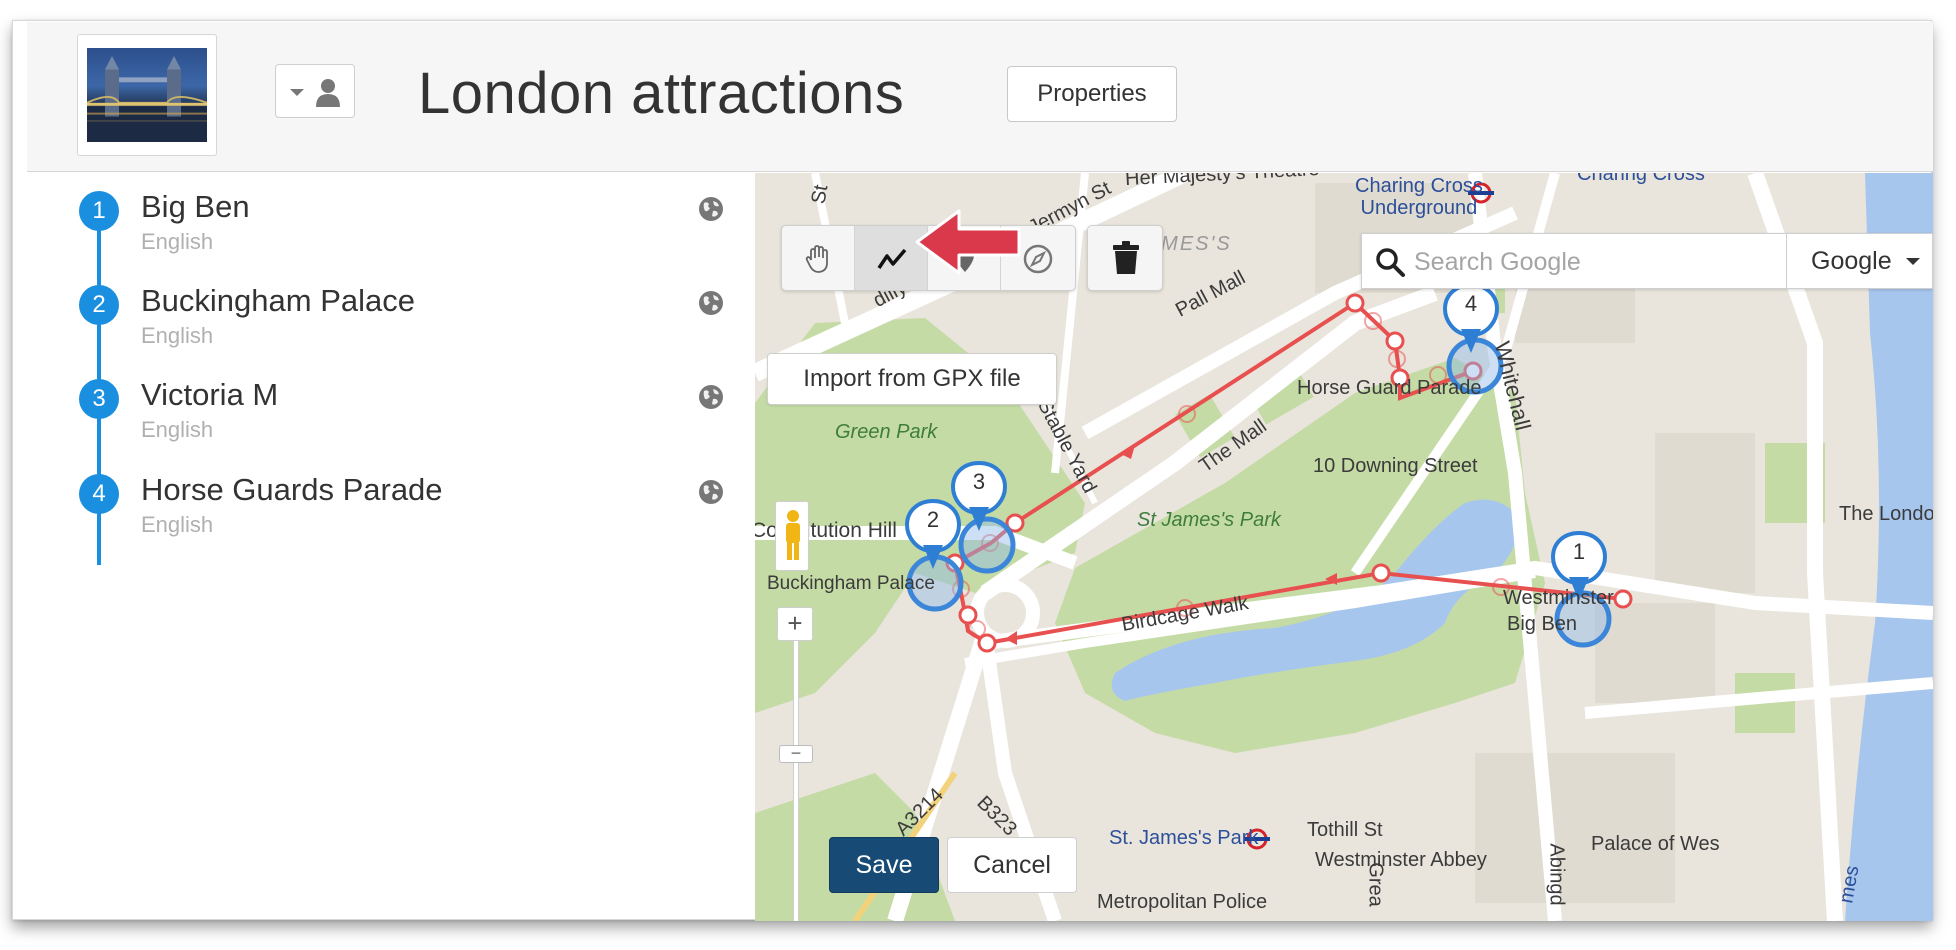  I want to click on map-label: St. James's Park, so click(1184, 838).